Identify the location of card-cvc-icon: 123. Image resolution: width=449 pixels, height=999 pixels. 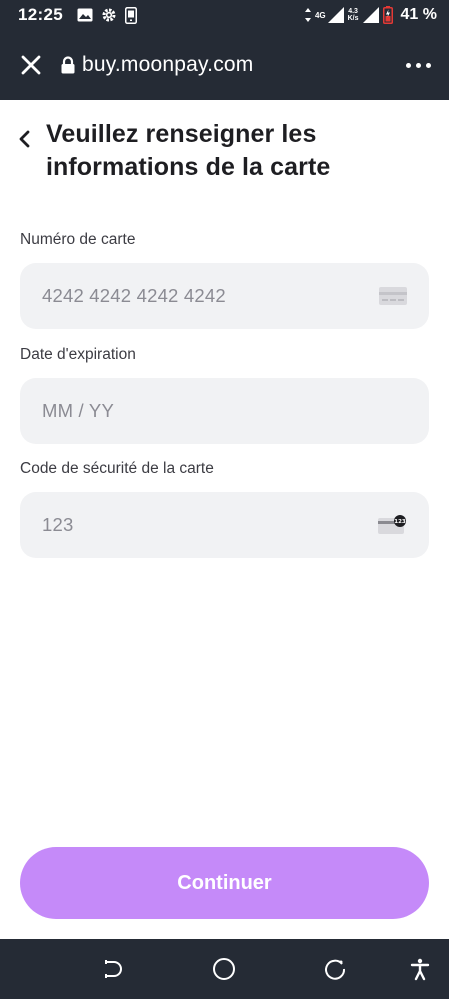
(392, 524).